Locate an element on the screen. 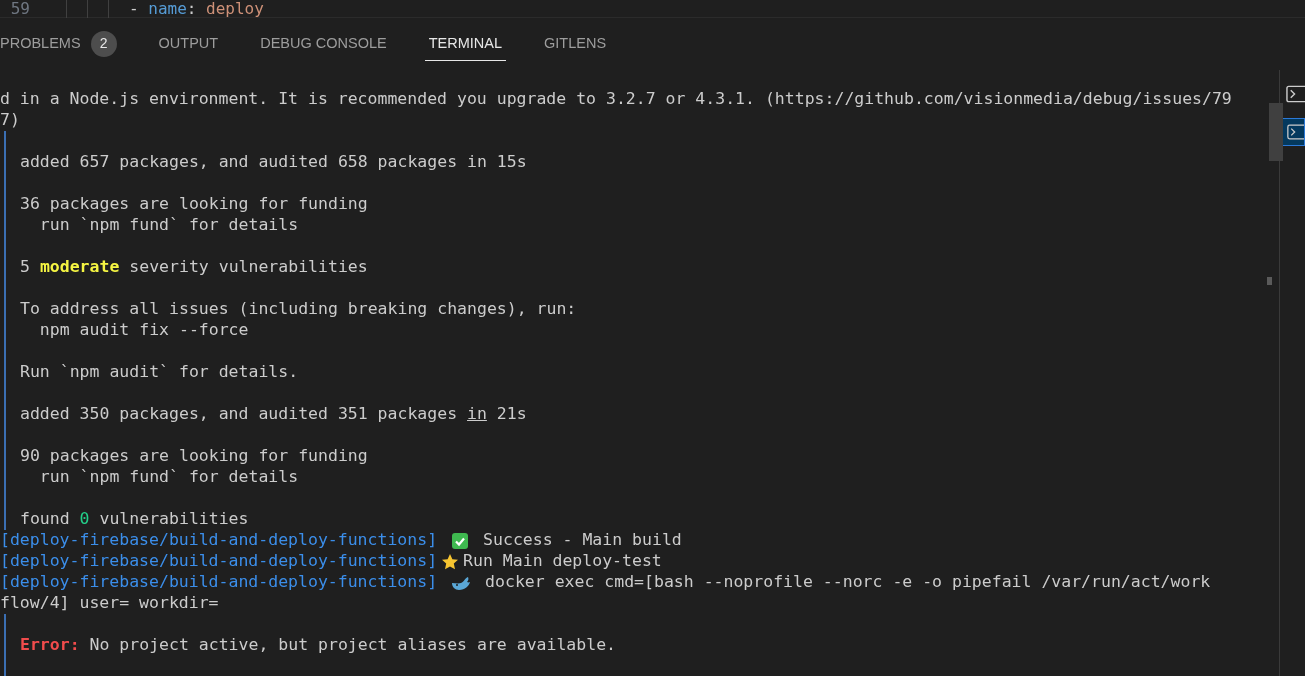  scrollbar-thumb is located at coordinates (1276, 132).